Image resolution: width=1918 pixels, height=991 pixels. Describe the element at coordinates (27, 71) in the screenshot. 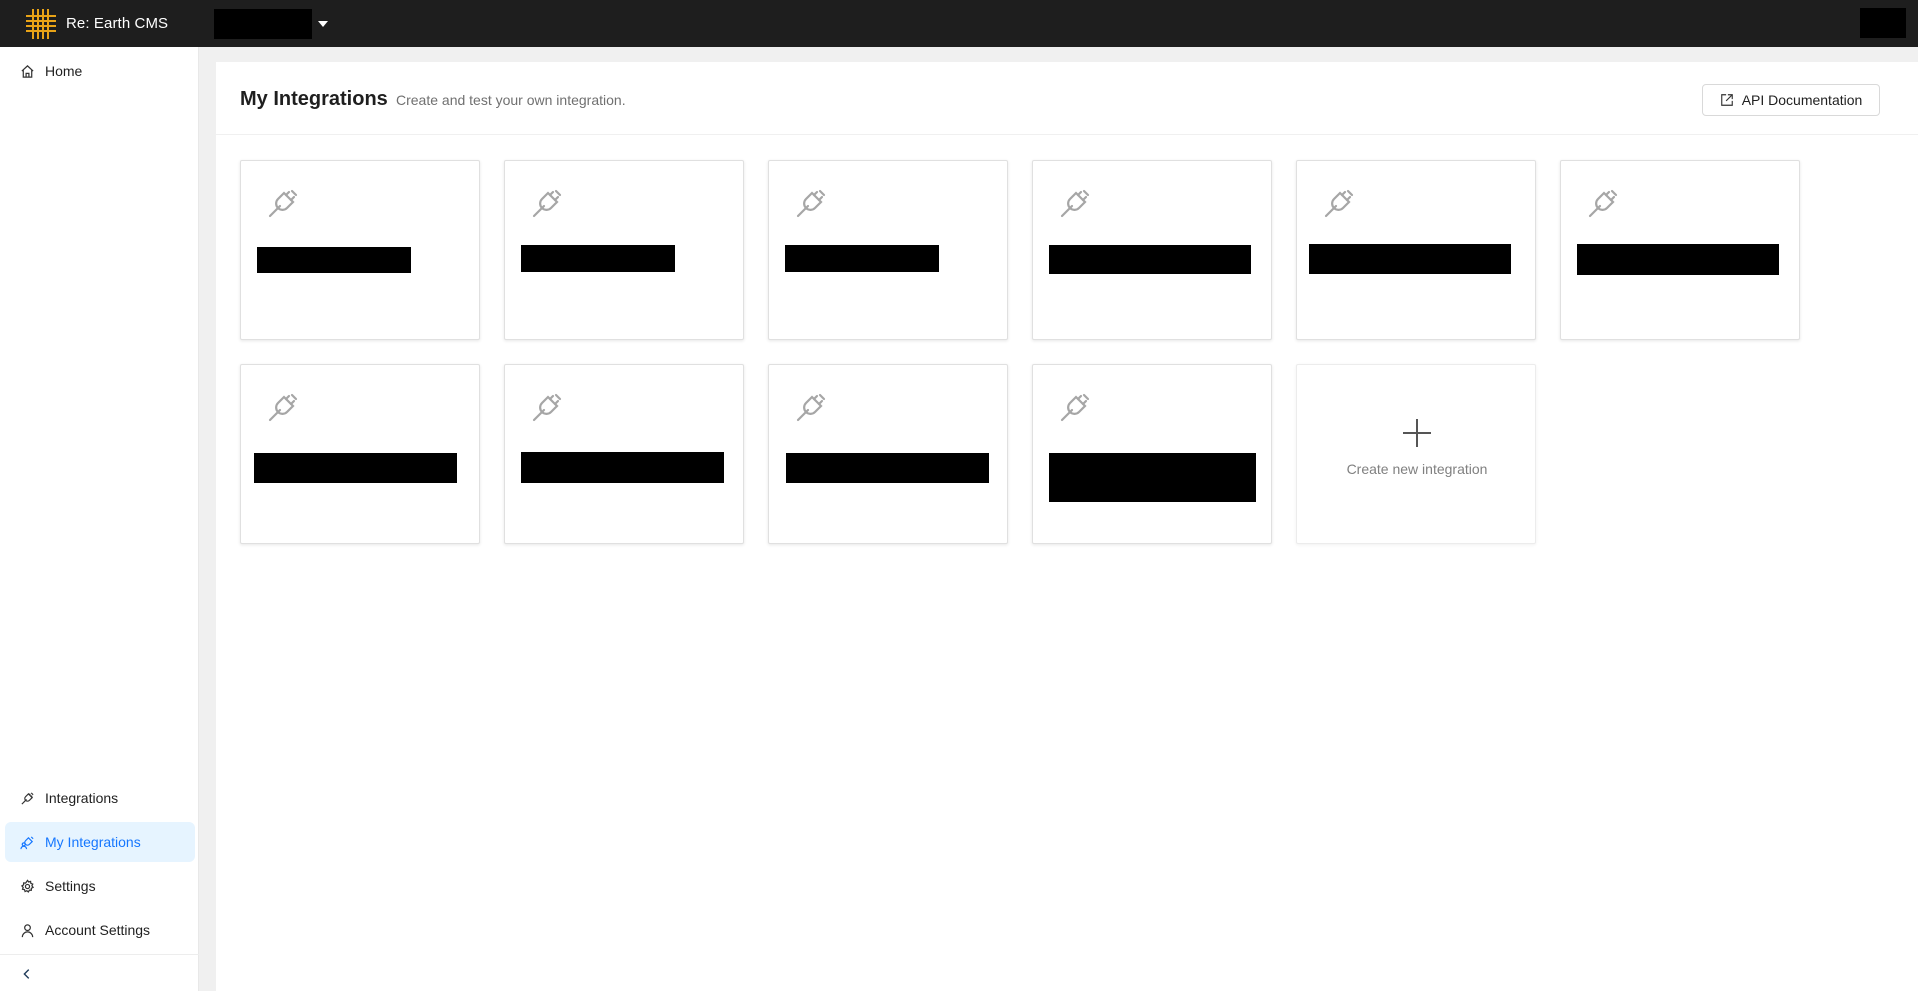

I see `home-icon` at that location.